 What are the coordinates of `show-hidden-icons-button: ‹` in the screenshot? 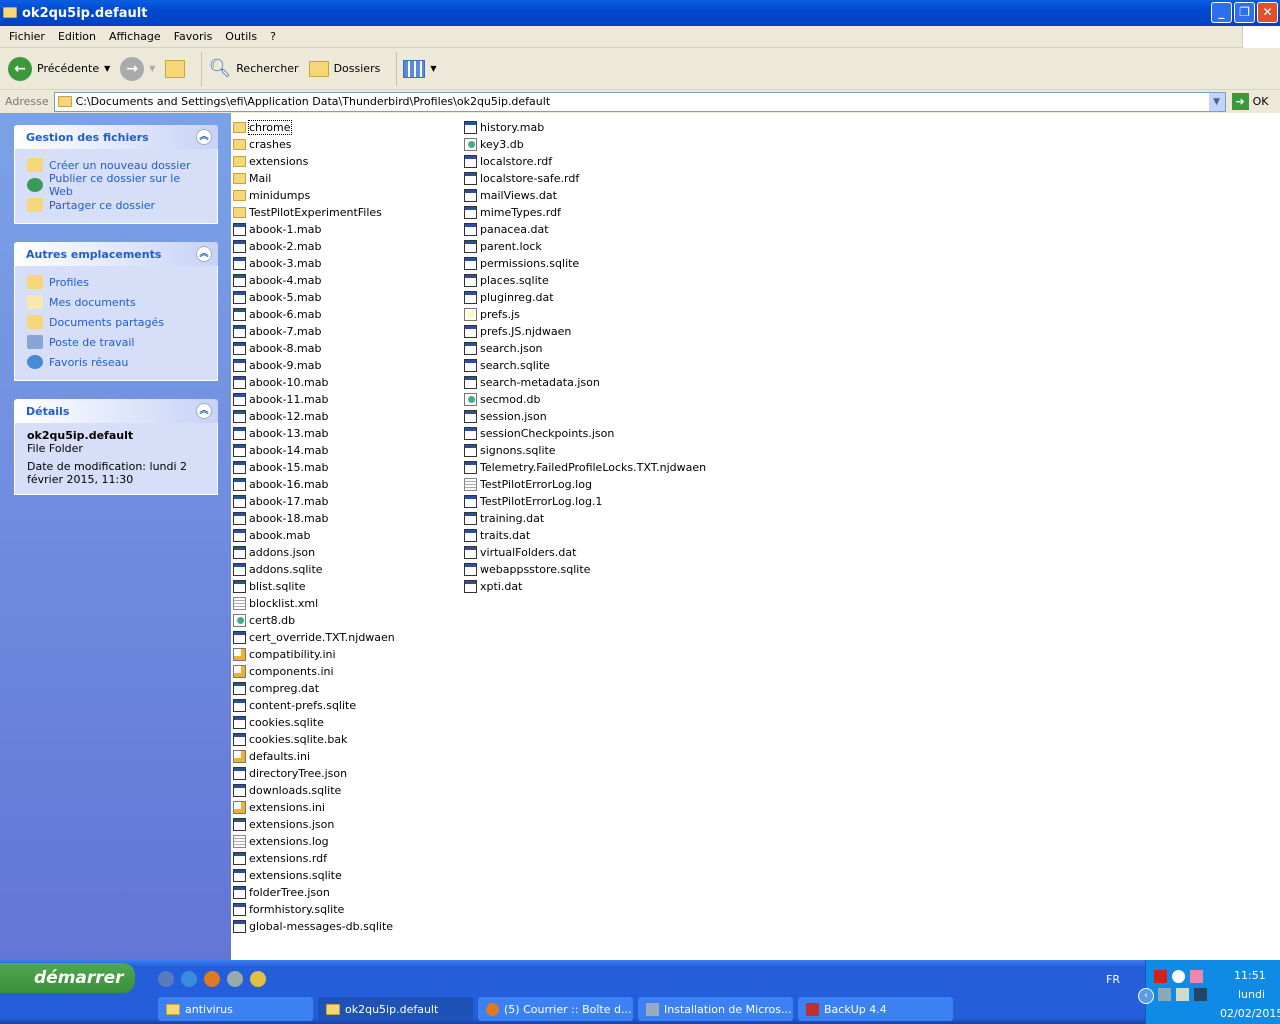 It's located at (1146, 996).